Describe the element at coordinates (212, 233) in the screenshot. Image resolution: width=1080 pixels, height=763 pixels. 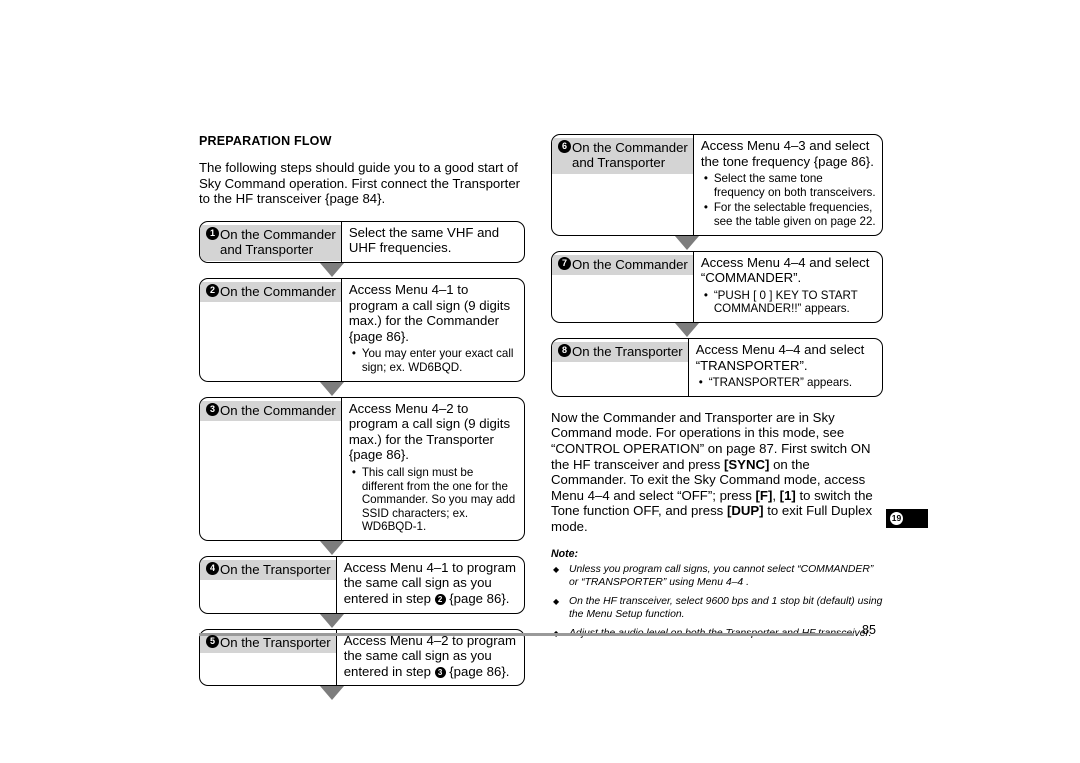
I see `step-number-badge: 1` at that location.